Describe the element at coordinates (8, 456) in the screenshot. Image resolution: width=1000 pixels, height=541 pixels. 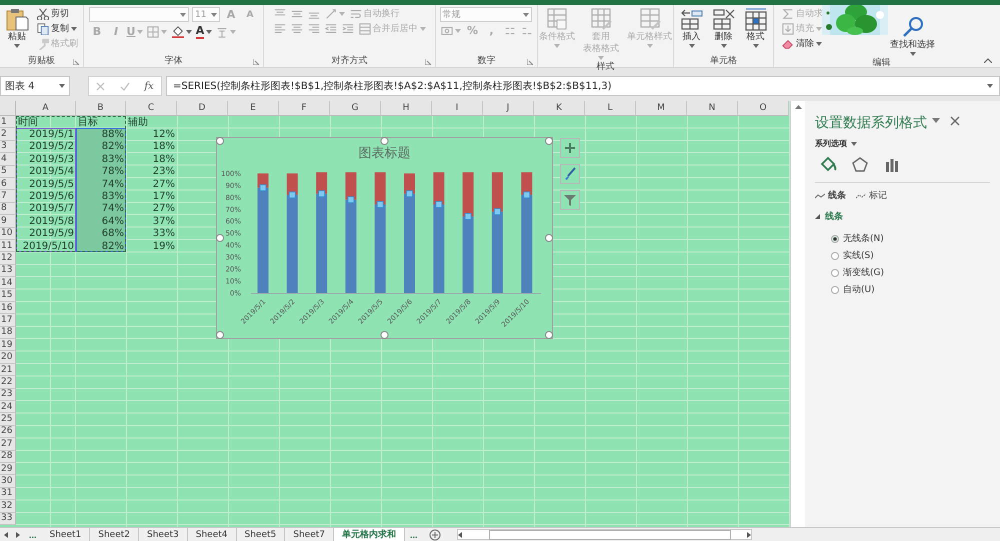
I see `row-header: 28` at that location.